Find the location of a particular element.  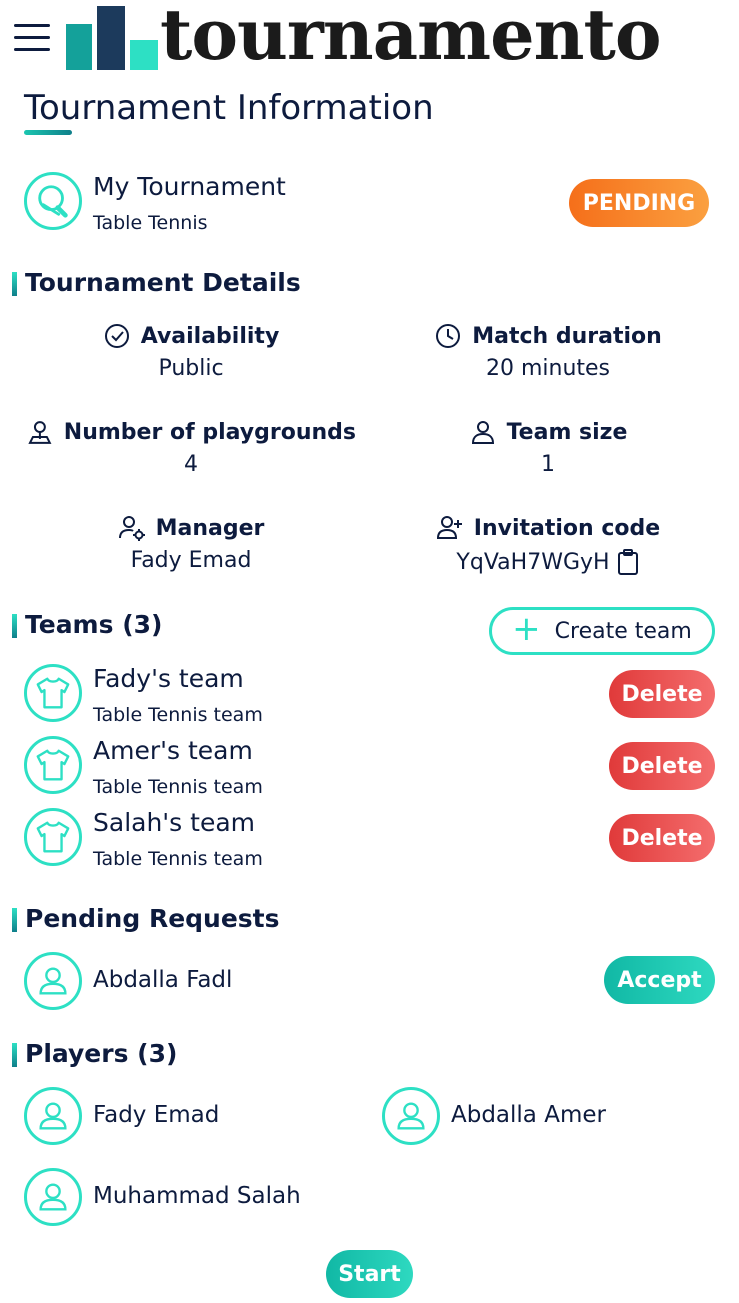

availability-label: Availability is located at coordinates (210, 336).